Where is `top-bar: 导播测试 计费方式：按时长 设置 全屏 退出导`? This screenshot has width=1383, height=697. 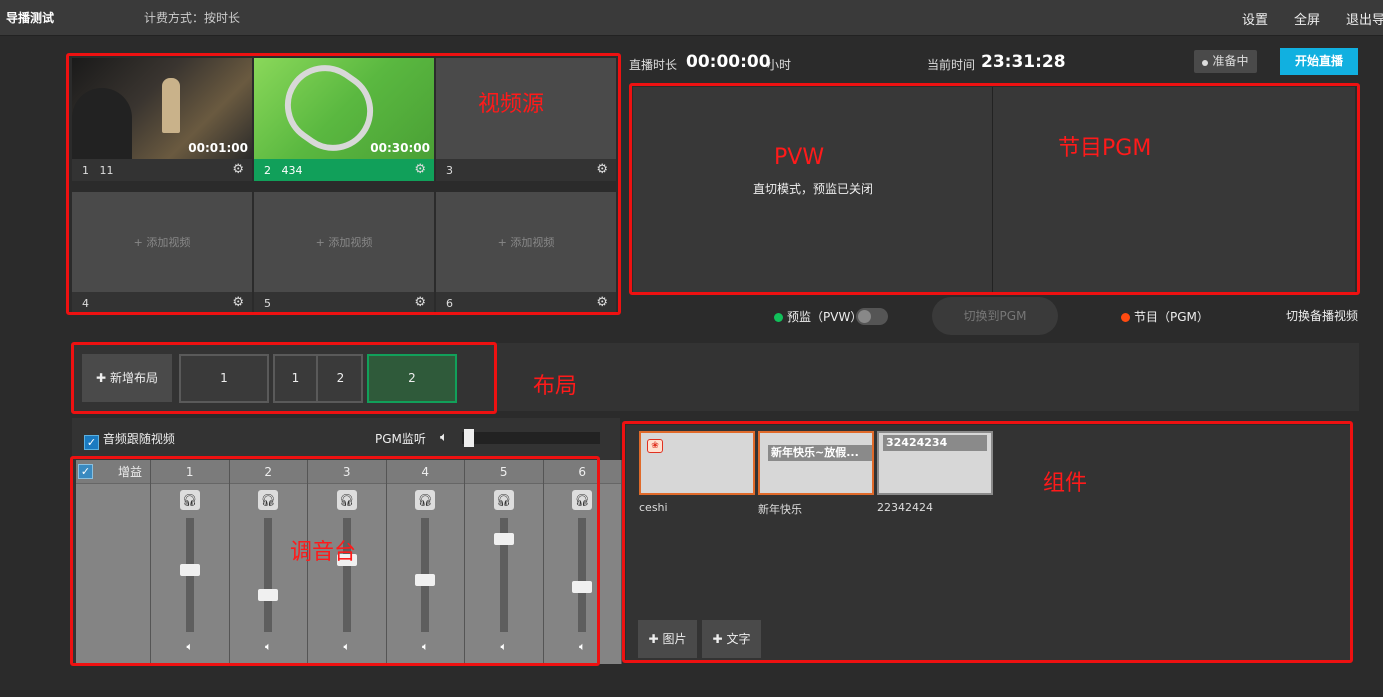 top-bar: 导播测试 计费方式：按时长 设置 全屏 退出导 is located at coordinates (691, 18).